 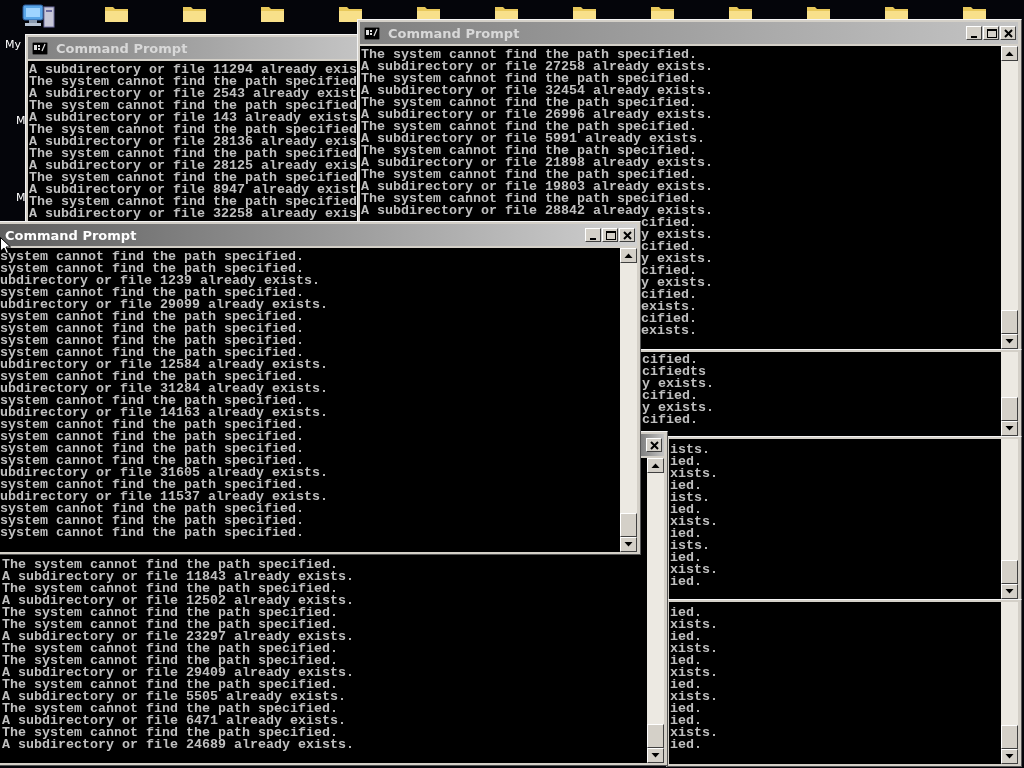 What do you see at coordinates (164, 473) in the screenshot?
I see `console-line: ubdirectory or file 31605 already exists.` at bounding box center [164, 473].